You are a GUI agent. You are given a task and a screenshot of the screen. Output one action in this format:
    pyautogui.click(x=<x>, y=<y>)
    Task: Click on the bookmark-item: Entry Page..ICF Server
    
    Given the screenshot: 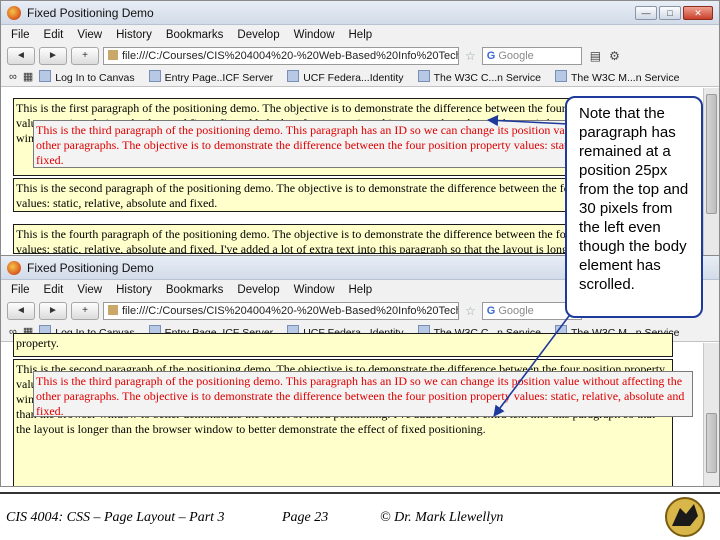 What is the action you would take?
    pyautogui.click(x=211, y=77)
    